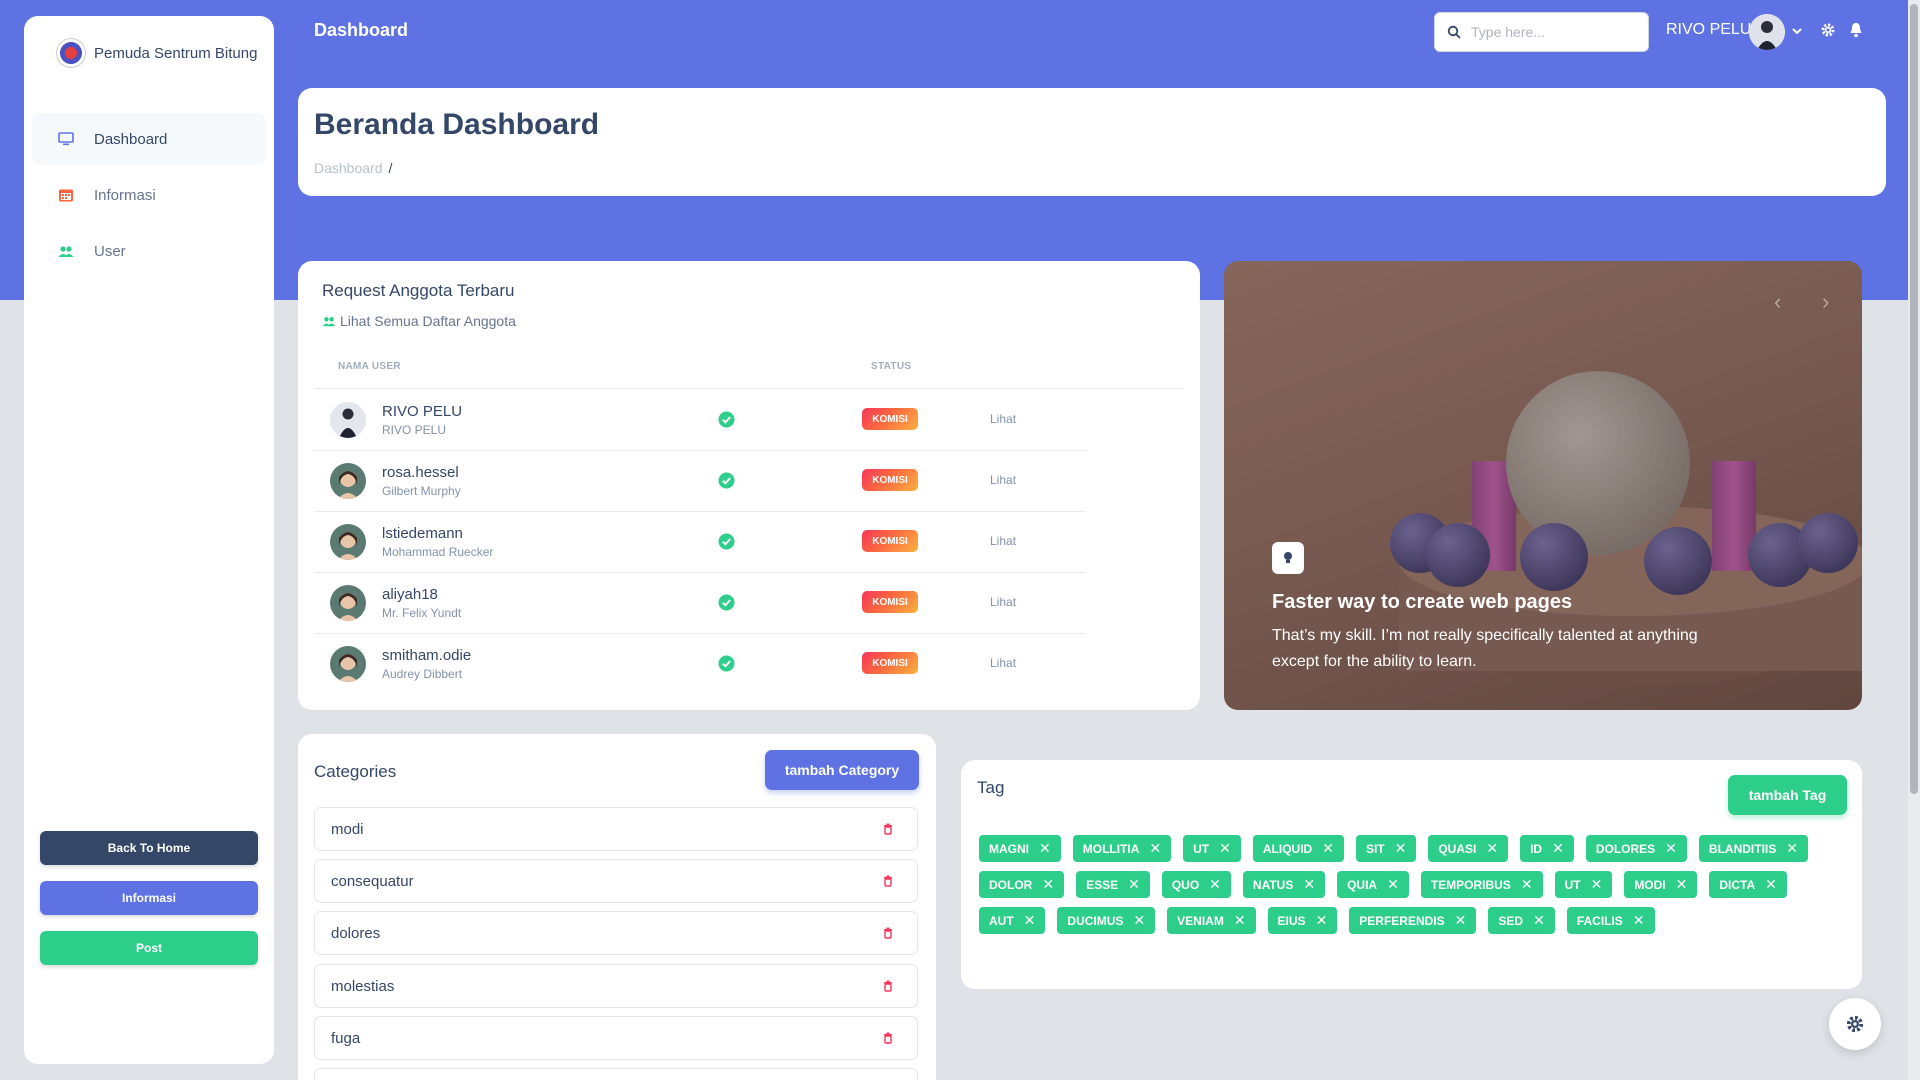 This screenshot has width=1920, height=1080. Describe the element at coordinates (149, 898) in the screenshot. I see `informasi-button: Informasi` at that location.